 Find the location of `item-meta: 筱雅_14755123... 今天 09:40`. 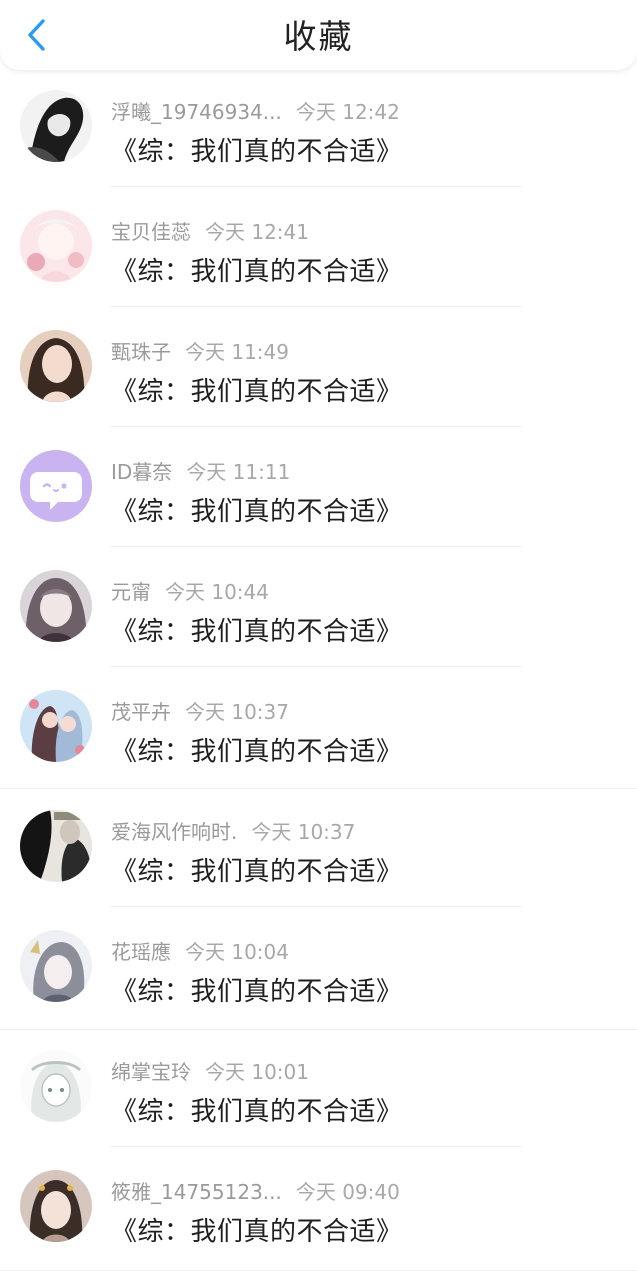

item-meta: 筱雅_14755123... 今天 09:40 is located at coordinates (255, 1190).